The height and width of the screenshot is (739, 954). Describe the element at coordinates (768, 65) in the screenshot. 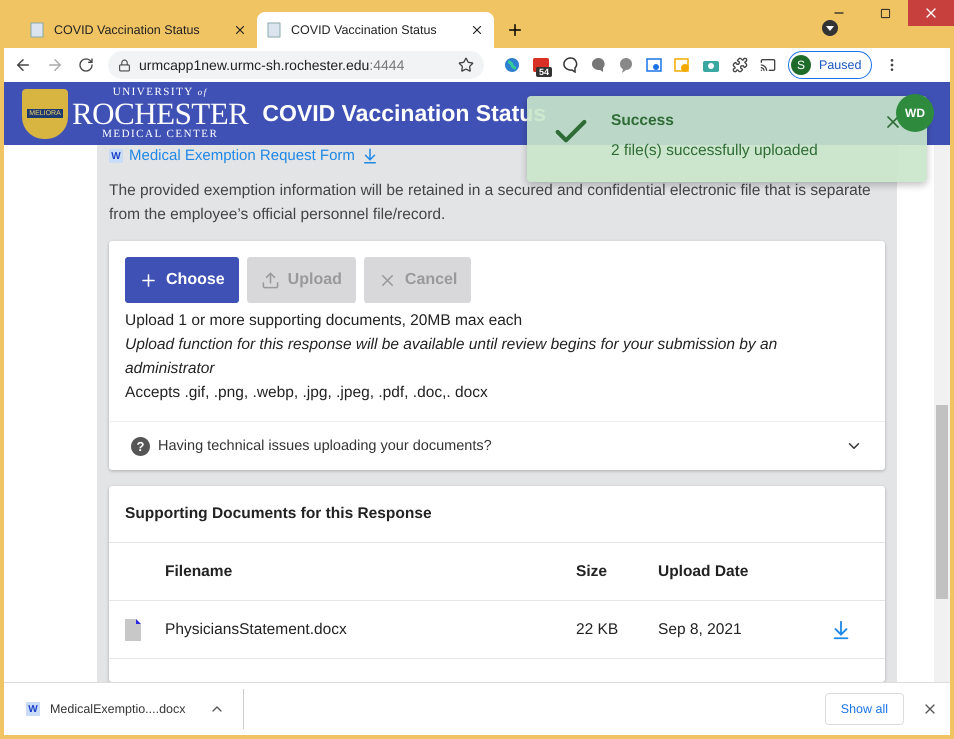

I see `cast-icon` at that location.